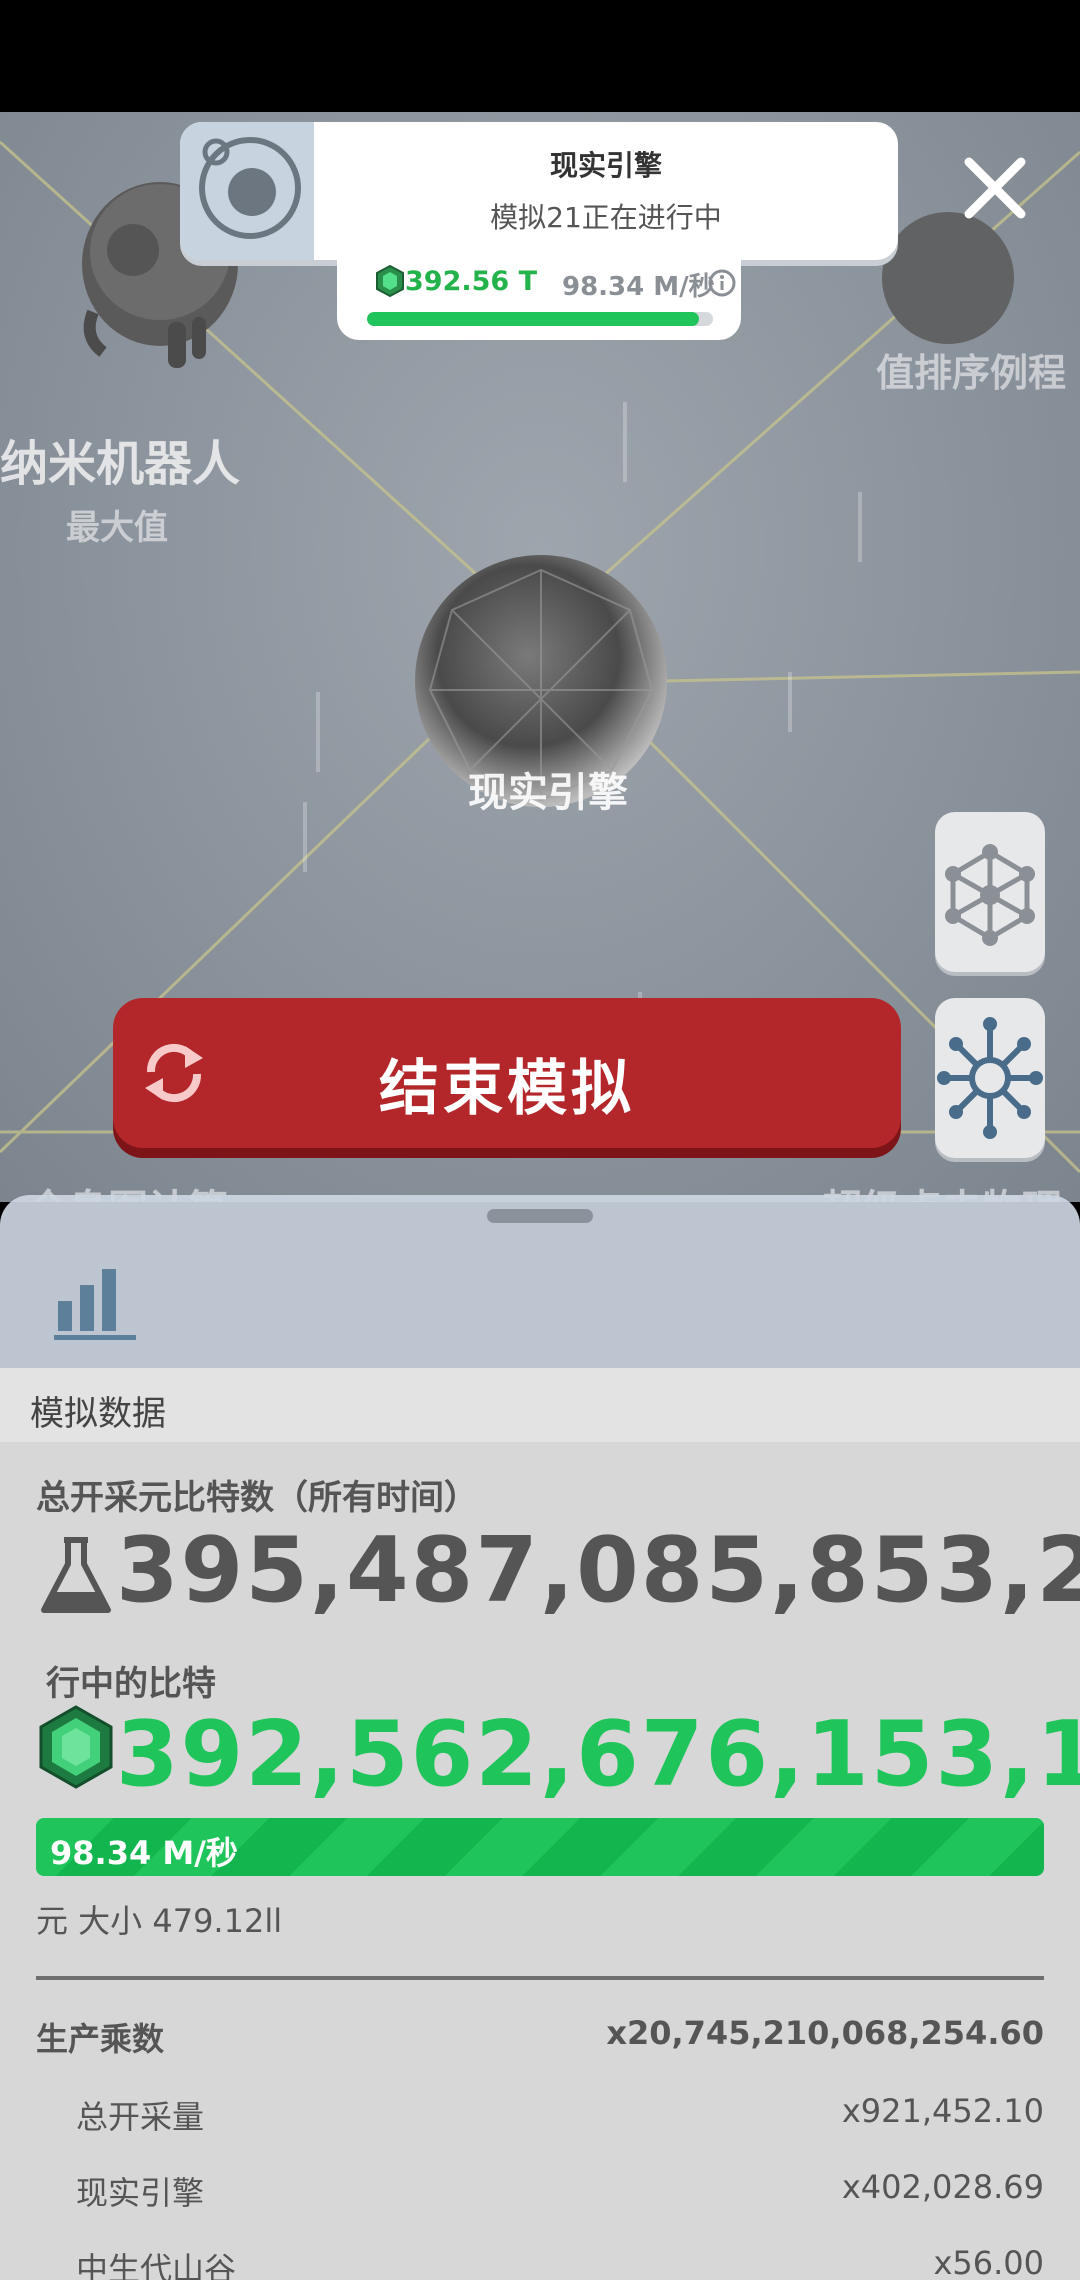 Image resolution: width=1080 pixels, height=2280 pixels. Describe the element at coordinates (548, 793) in the screenshot. I see `node-name-reality-engine: 现实引擎` at that location.